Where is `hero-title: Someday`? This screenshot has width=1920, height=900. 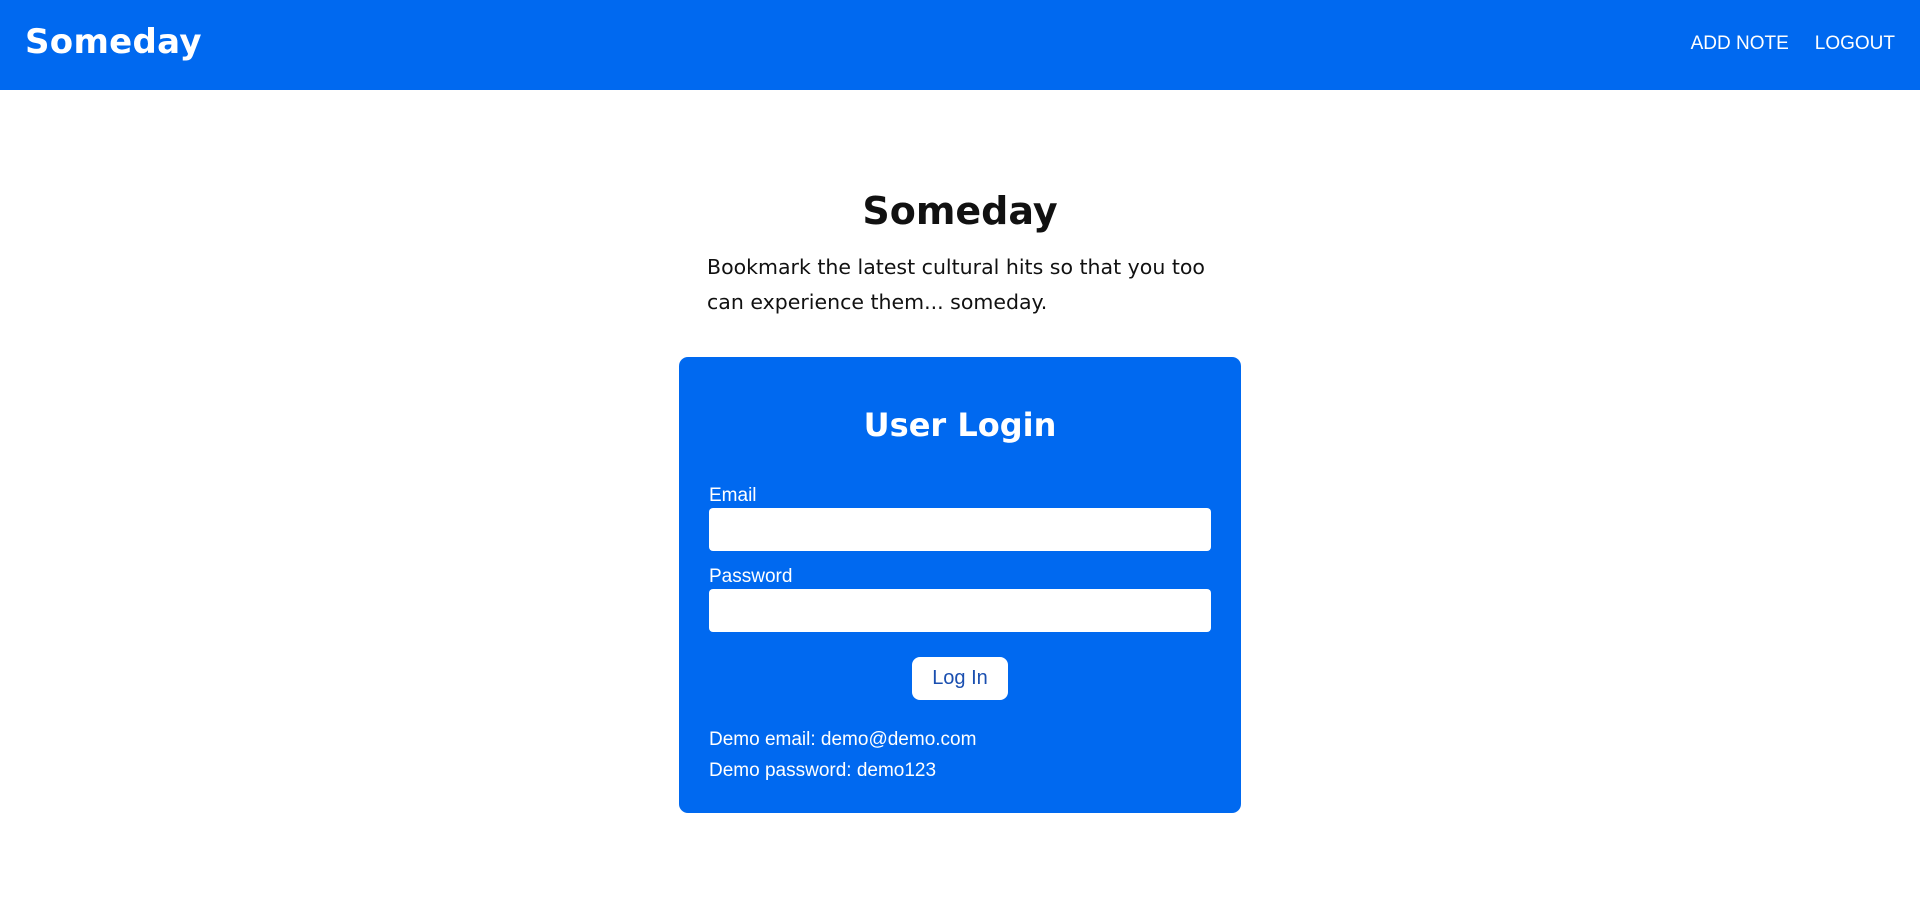
hero-title: Someday is located at coordinates (960, 211).